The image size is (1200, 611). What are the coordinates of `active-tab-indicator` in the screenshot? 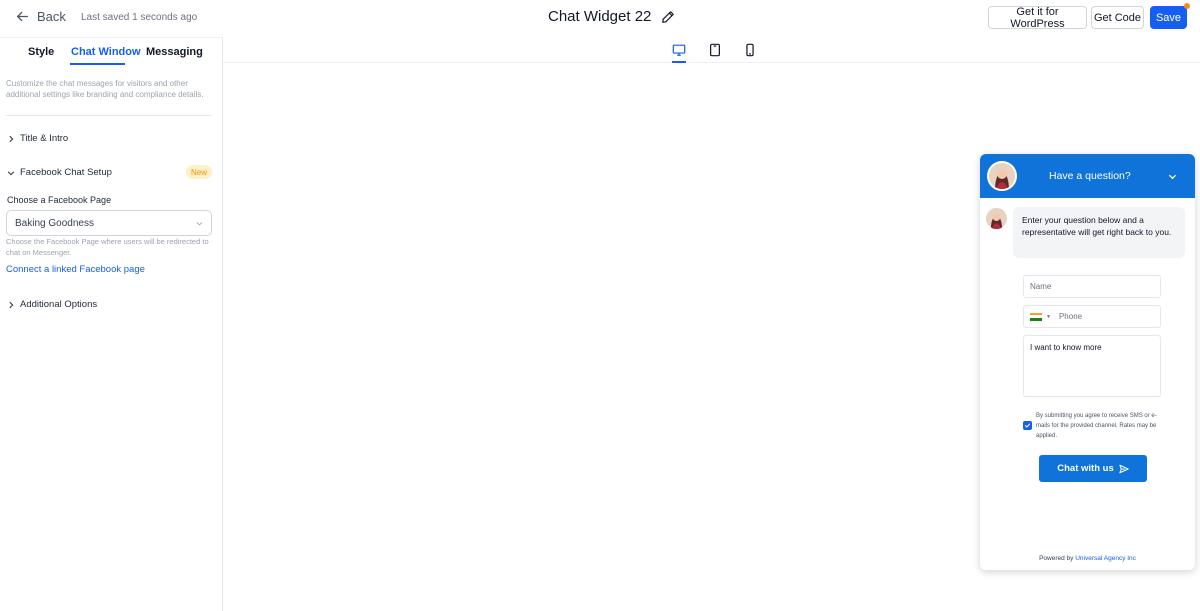 It's located at (97, 64).